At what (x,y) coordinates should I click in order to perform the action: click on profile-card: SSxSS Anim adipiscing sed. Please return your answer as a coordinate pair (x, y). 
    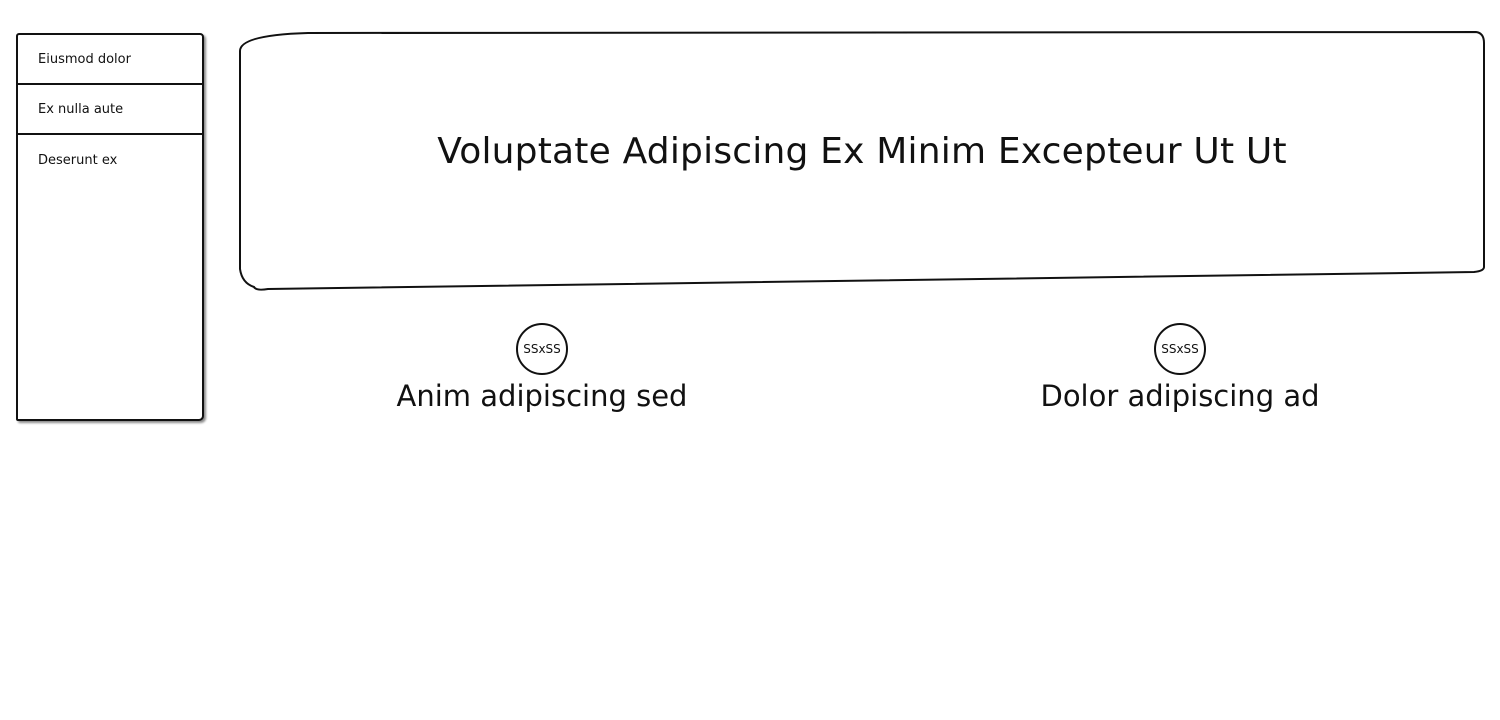
    Looking at the image, I should click on (542, 368).